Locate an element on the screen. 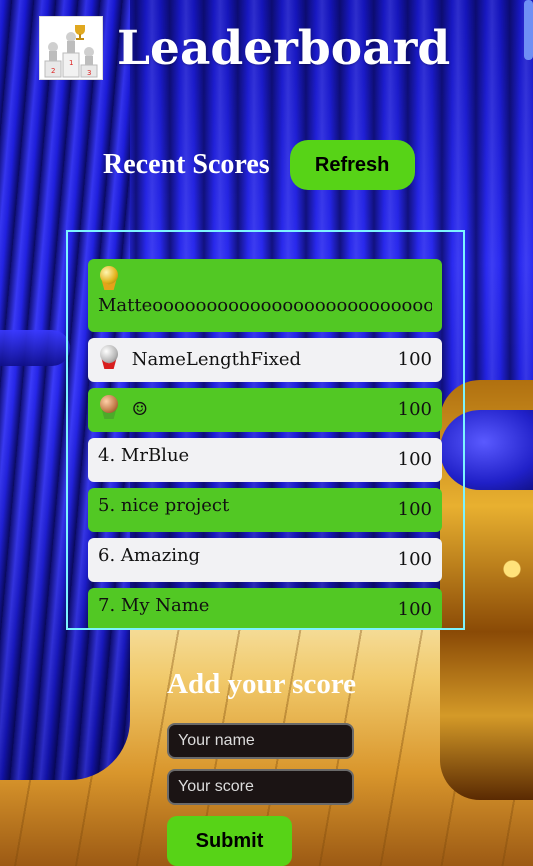 This screenshot has height=866, width=533. player-name: MrBlue is located at coordinates (155, 455).